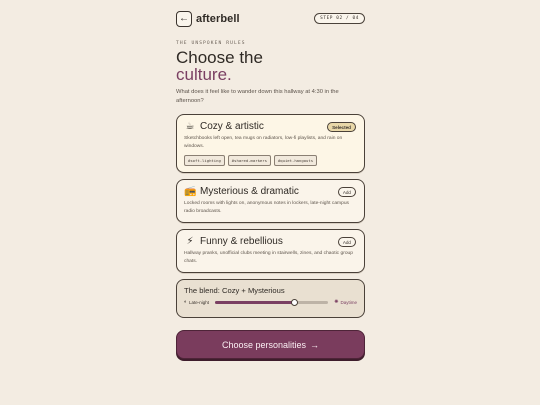 This screenshot has height=405, width=540. What do you see at coordinates (211, 43) in the screenshot?
I see `section-eyebrow: THE UNSPOKEN RULES` at bounding box center [211, 43].